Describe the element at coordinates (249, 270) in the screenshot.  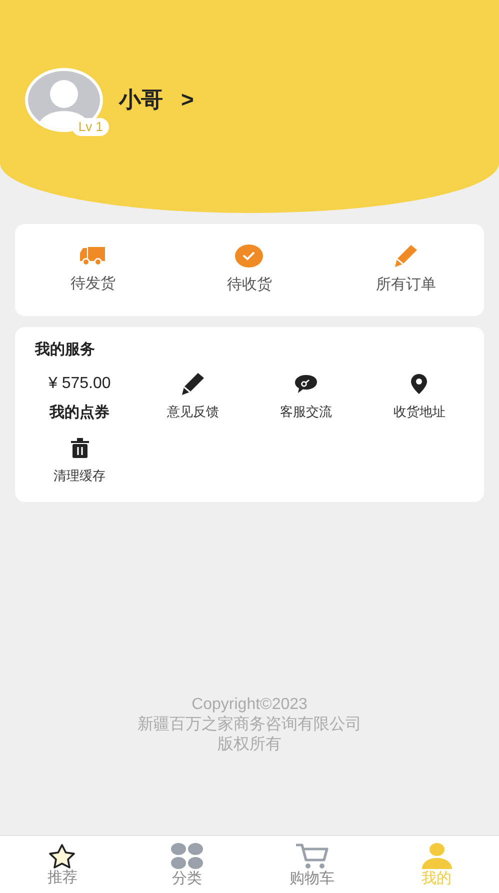
I see `order-button: 待收货` at that location.